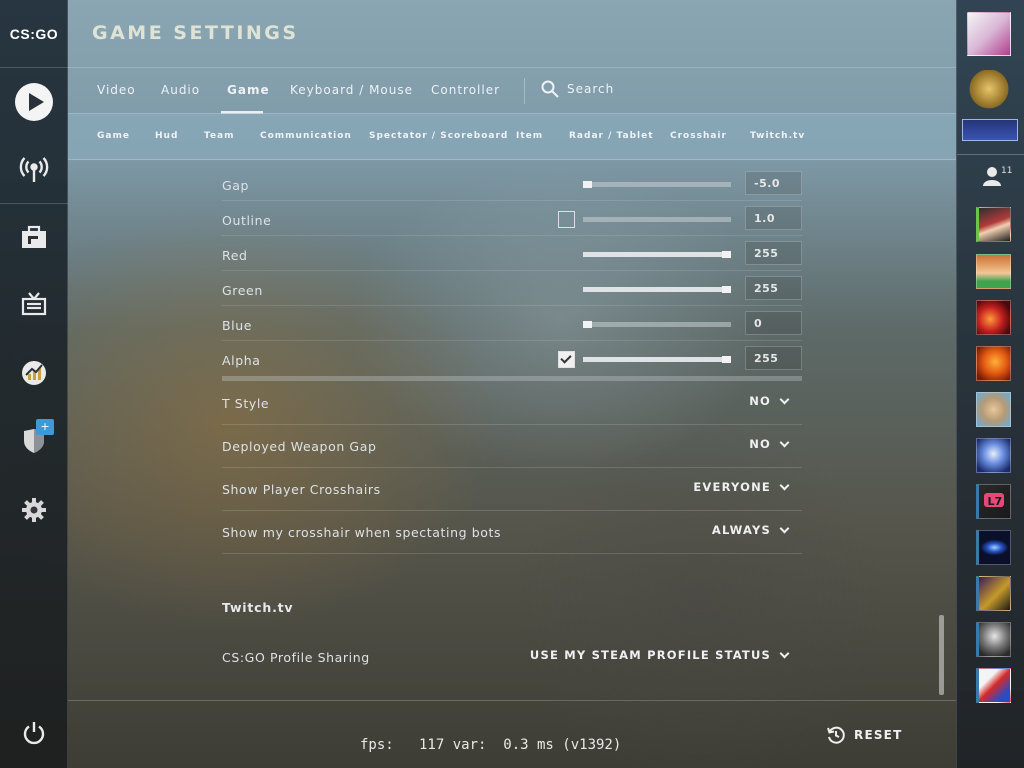 The width and height of the screenshot is (1024, 768). I want to click on setting-row-alpha: Alpha 255, so click(512, 358).